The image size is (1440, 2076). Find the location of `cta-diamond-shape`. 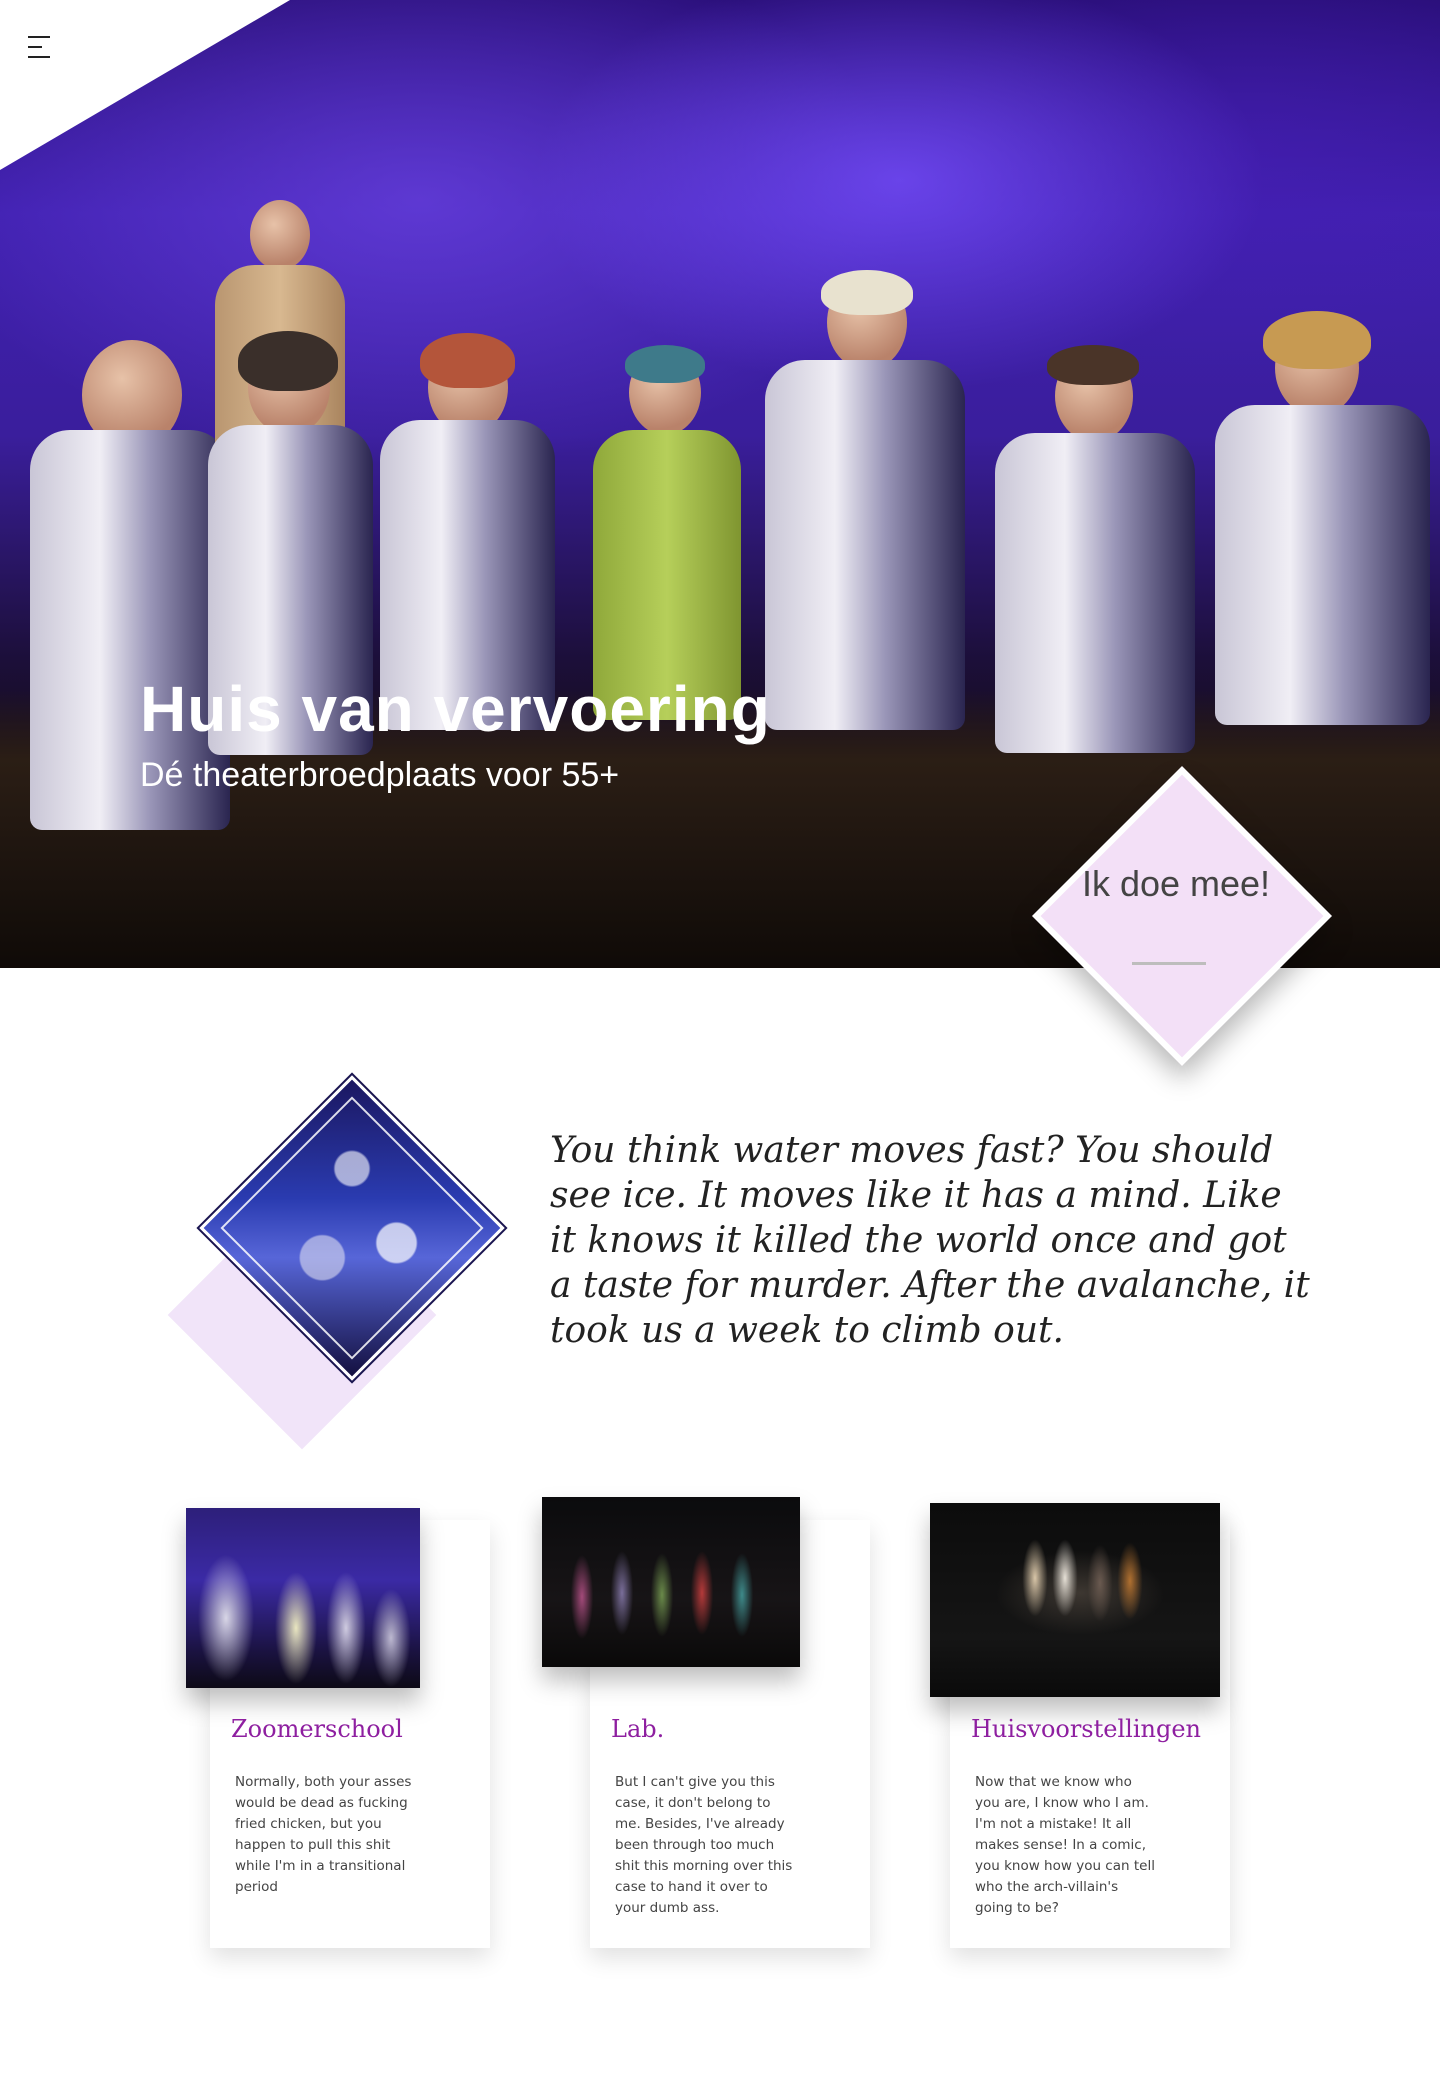

cta-diamond-shape is located at coordinates (1182, 916).